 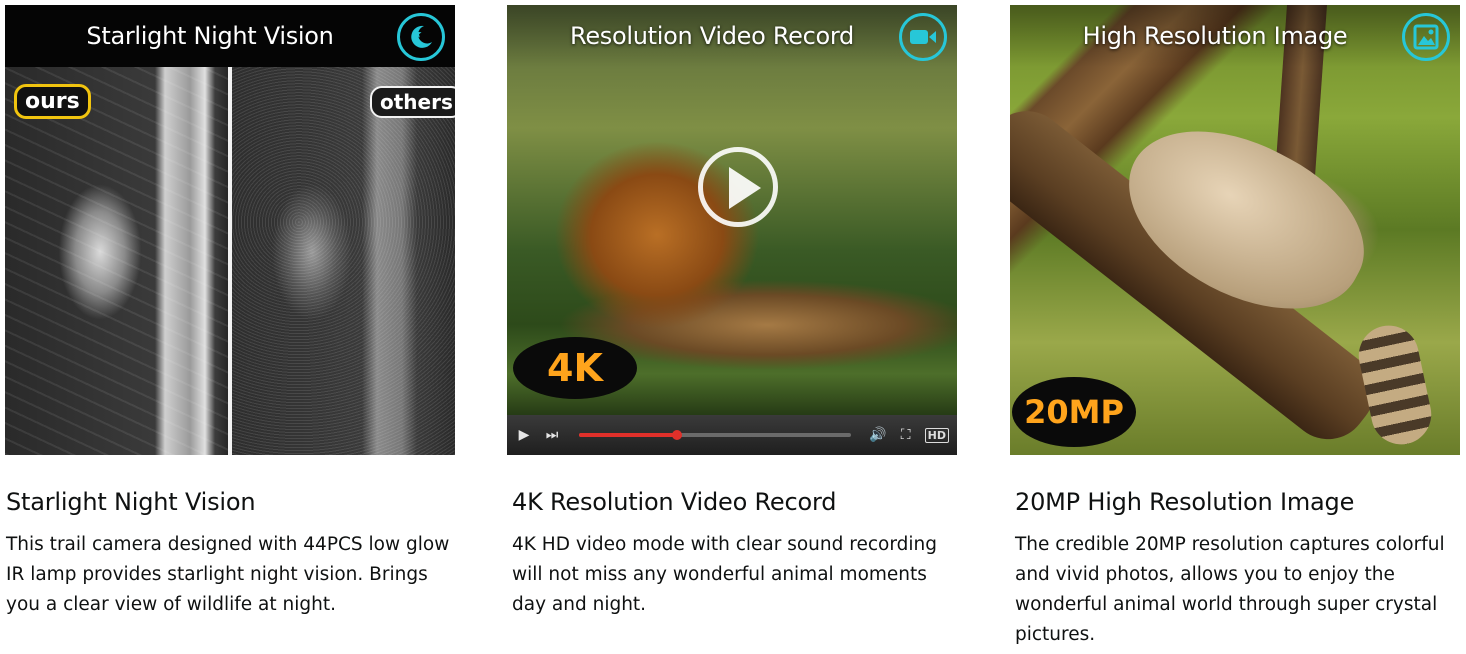 I want to click on picture-icon, so click(x=1426, y=37).